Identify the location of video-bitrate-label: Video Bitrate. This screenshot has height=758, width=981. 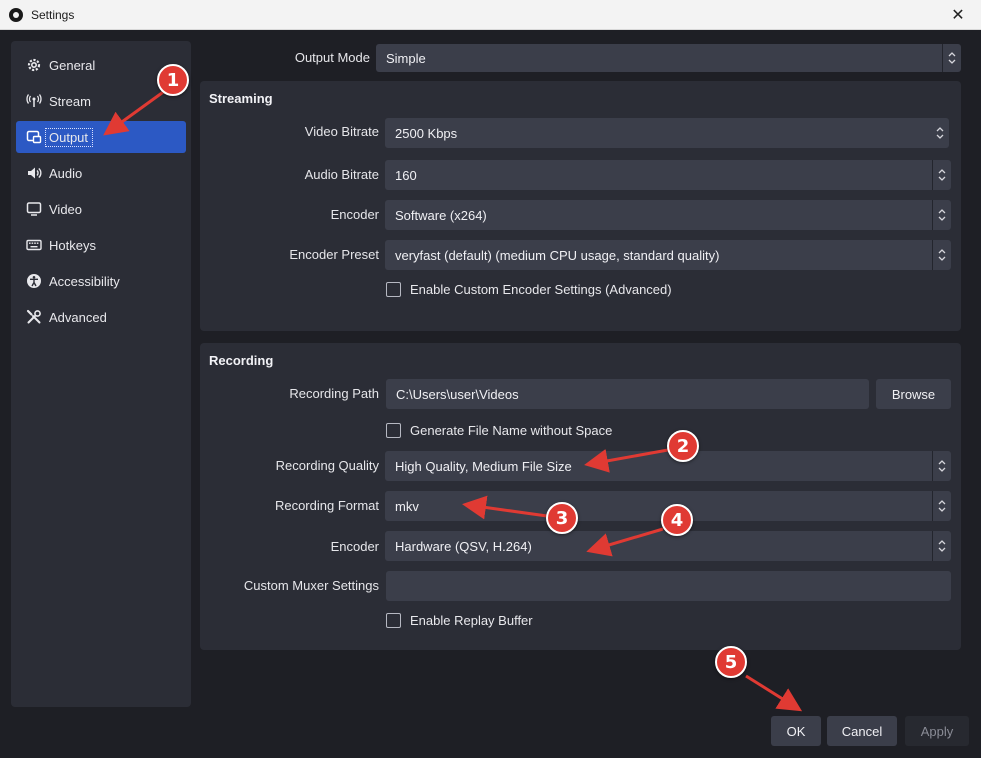
(341, 131).